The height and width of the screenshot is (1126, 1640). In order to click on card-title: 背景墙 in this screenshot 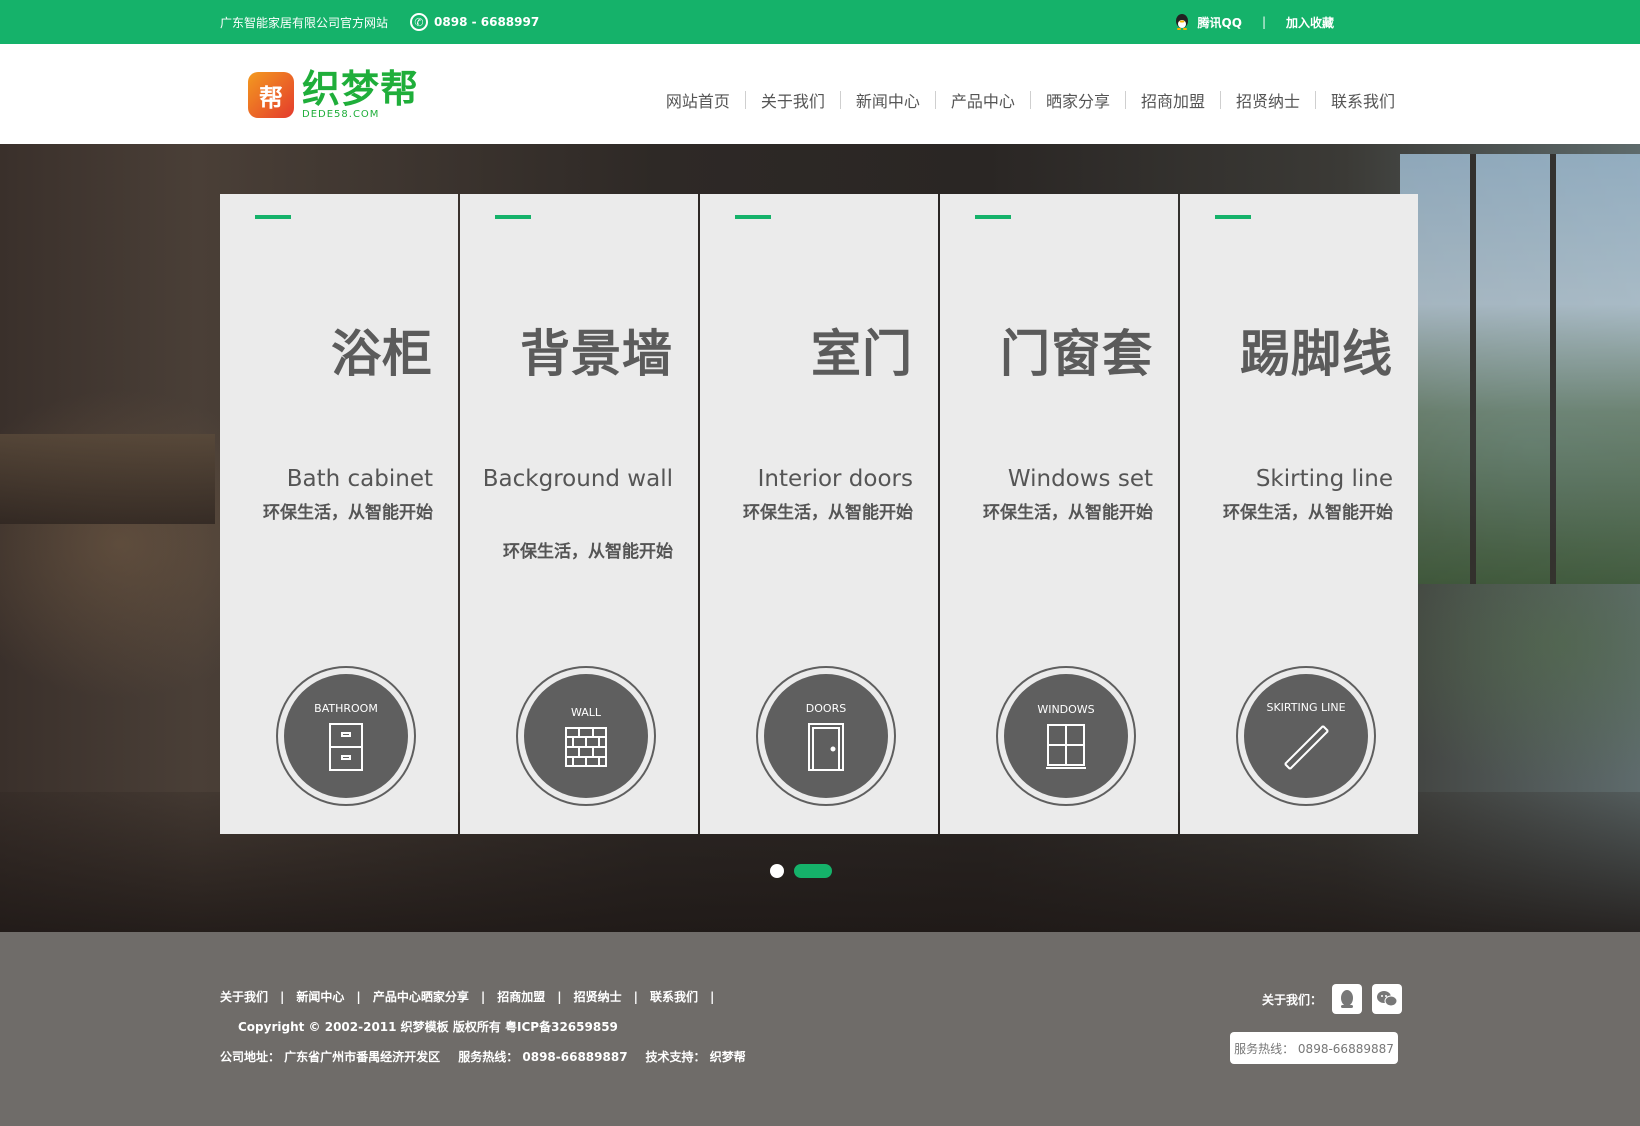, I will do `click(596, 354)`.